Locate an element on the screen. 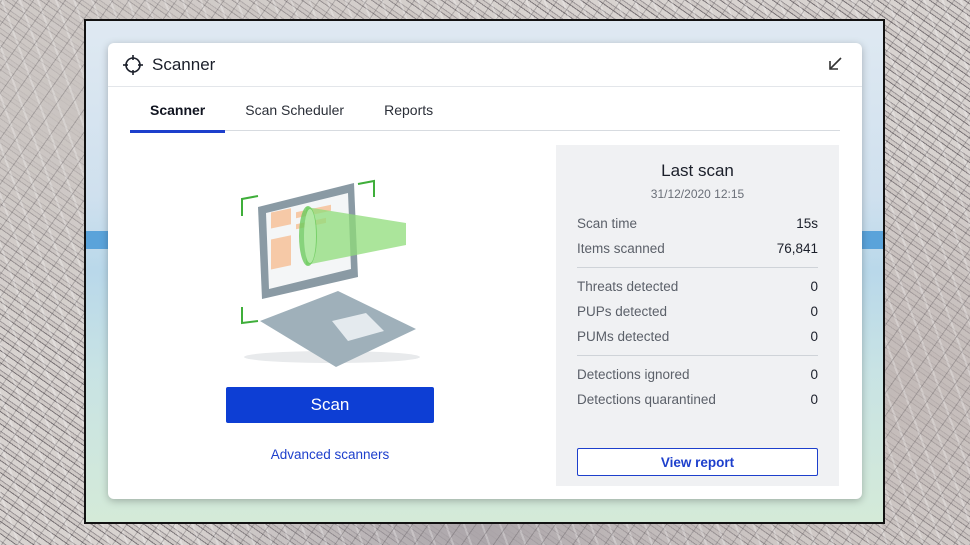 The height and width of the screenshot is (545, 970). tab-scanner: Scanner is located at coordinates (178, 115).